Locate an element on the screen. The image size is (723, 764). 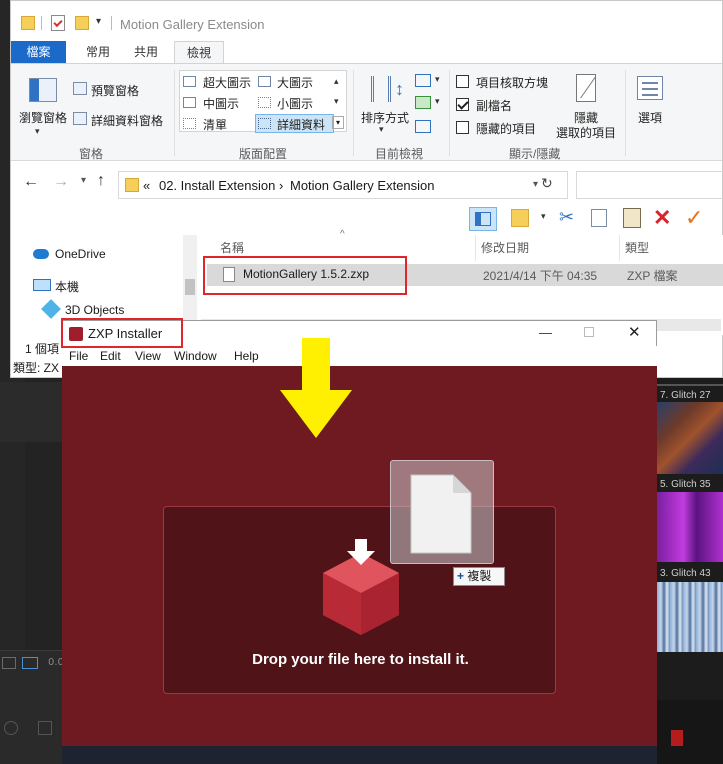
navigation-pane-dropdown-icon: ▾ is located at coordinates (37, 131).